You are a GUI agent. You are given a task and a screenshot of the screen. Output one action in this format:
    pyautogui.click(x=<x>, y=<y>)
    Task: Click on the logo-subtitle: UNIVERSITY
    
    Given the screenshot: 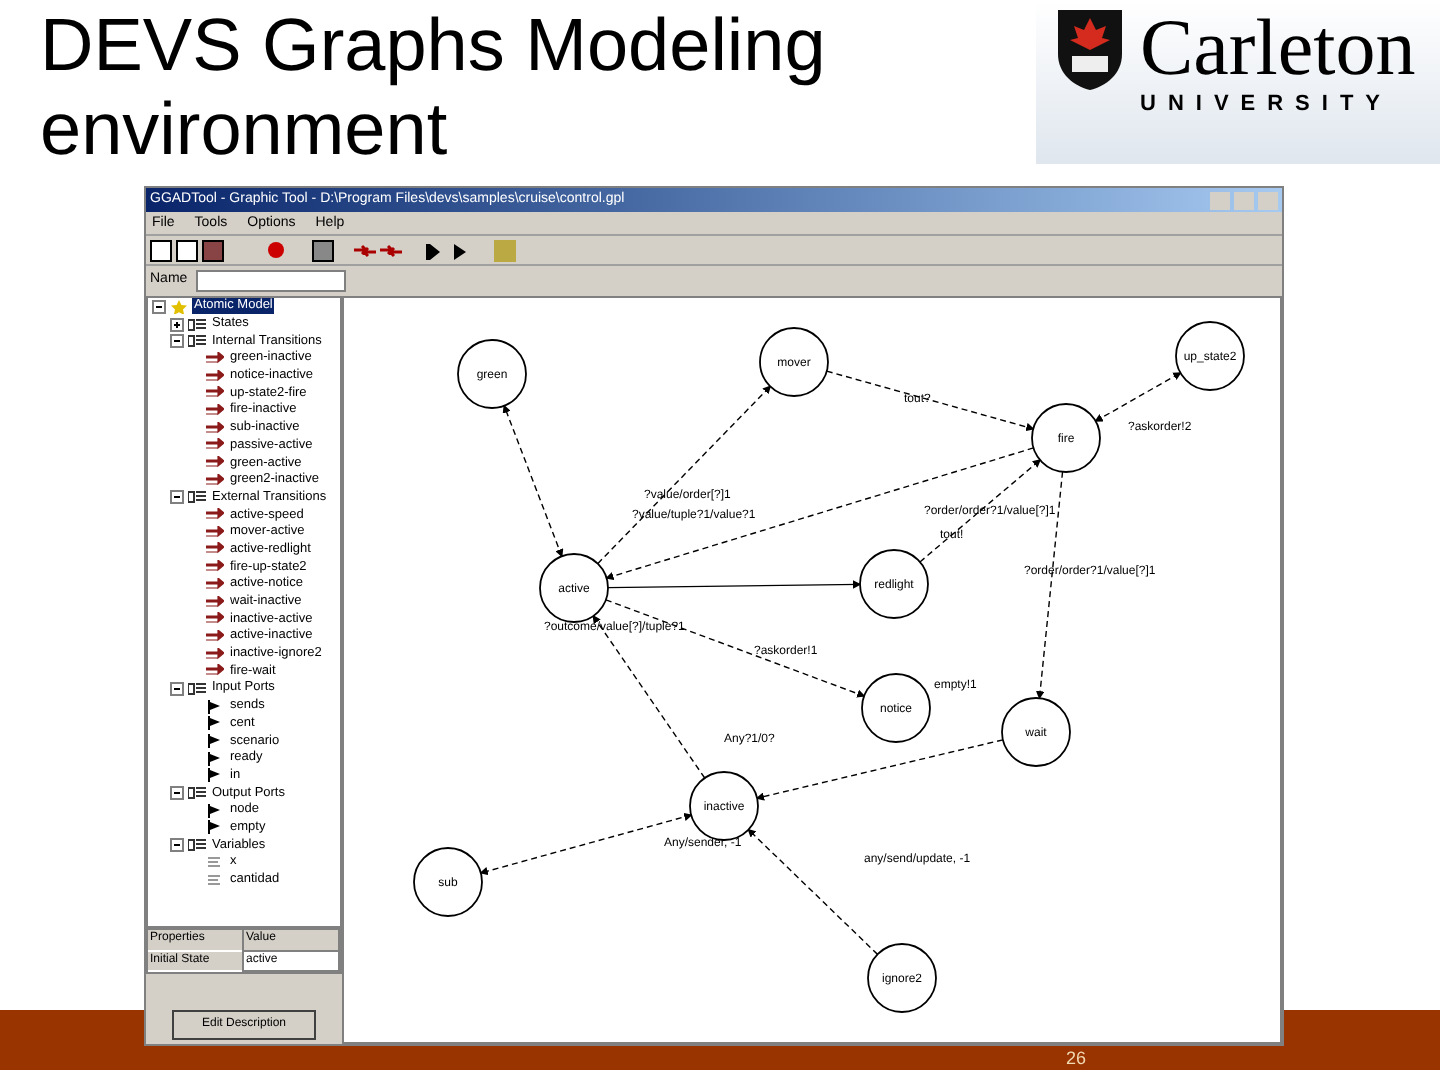 What is the action you would take?
    pyautogui.click(x=1267, y=105)
    